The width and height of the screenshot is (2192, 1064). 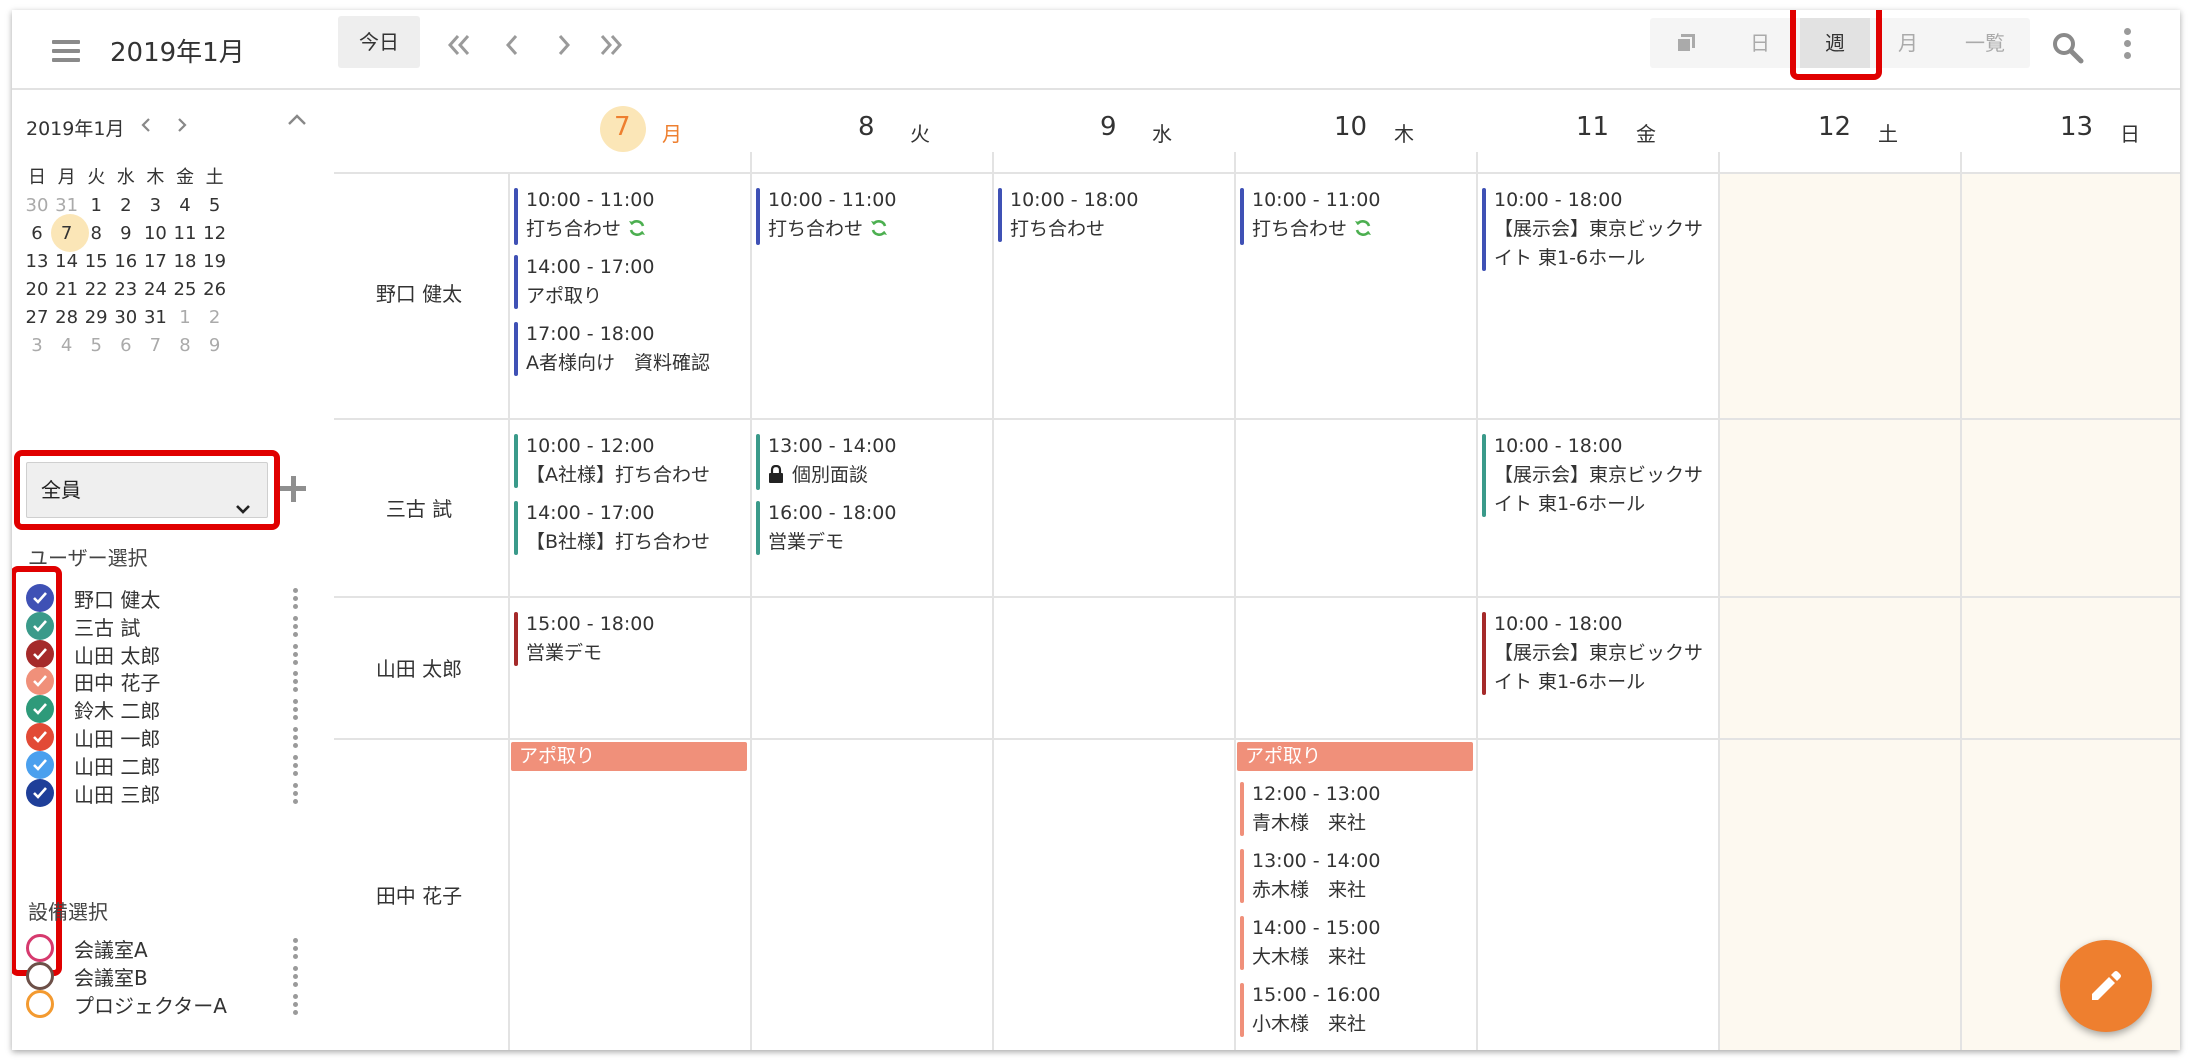 What do you see at coordinates (167, 792) in the screenshot?
I see `user-row: 山田 三郎` at bounding box center [167, 792].